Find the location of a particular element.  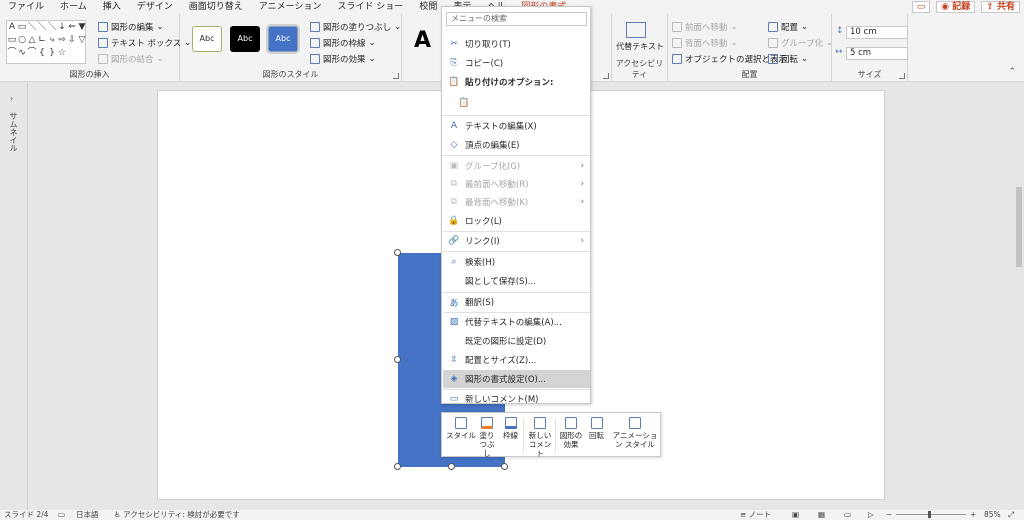

zoom-slider is located at coordinates (931, 514).